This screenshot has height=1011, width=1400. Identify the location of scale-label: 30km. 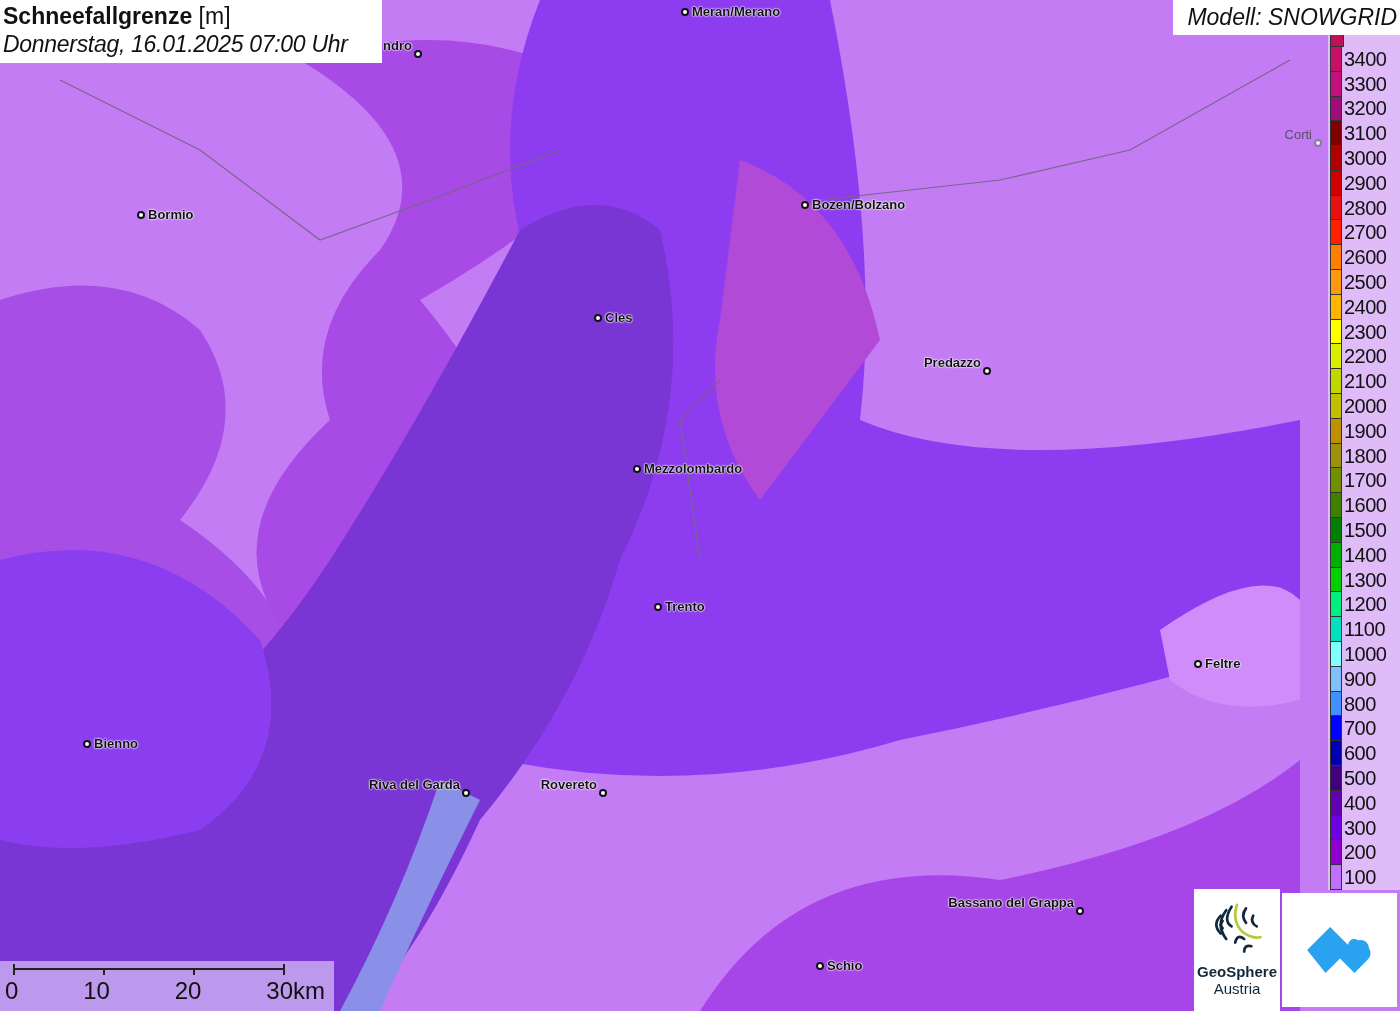
(295, 991).